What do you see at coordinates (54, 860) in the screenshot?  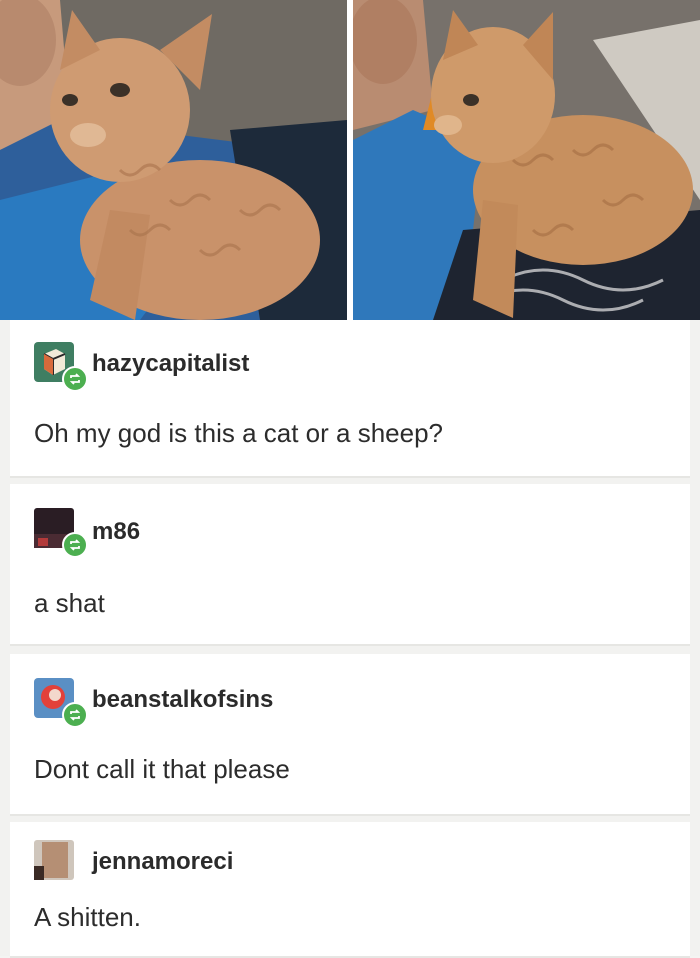 I see `portrait-avatar-icon` at bounding box center [54, 860].